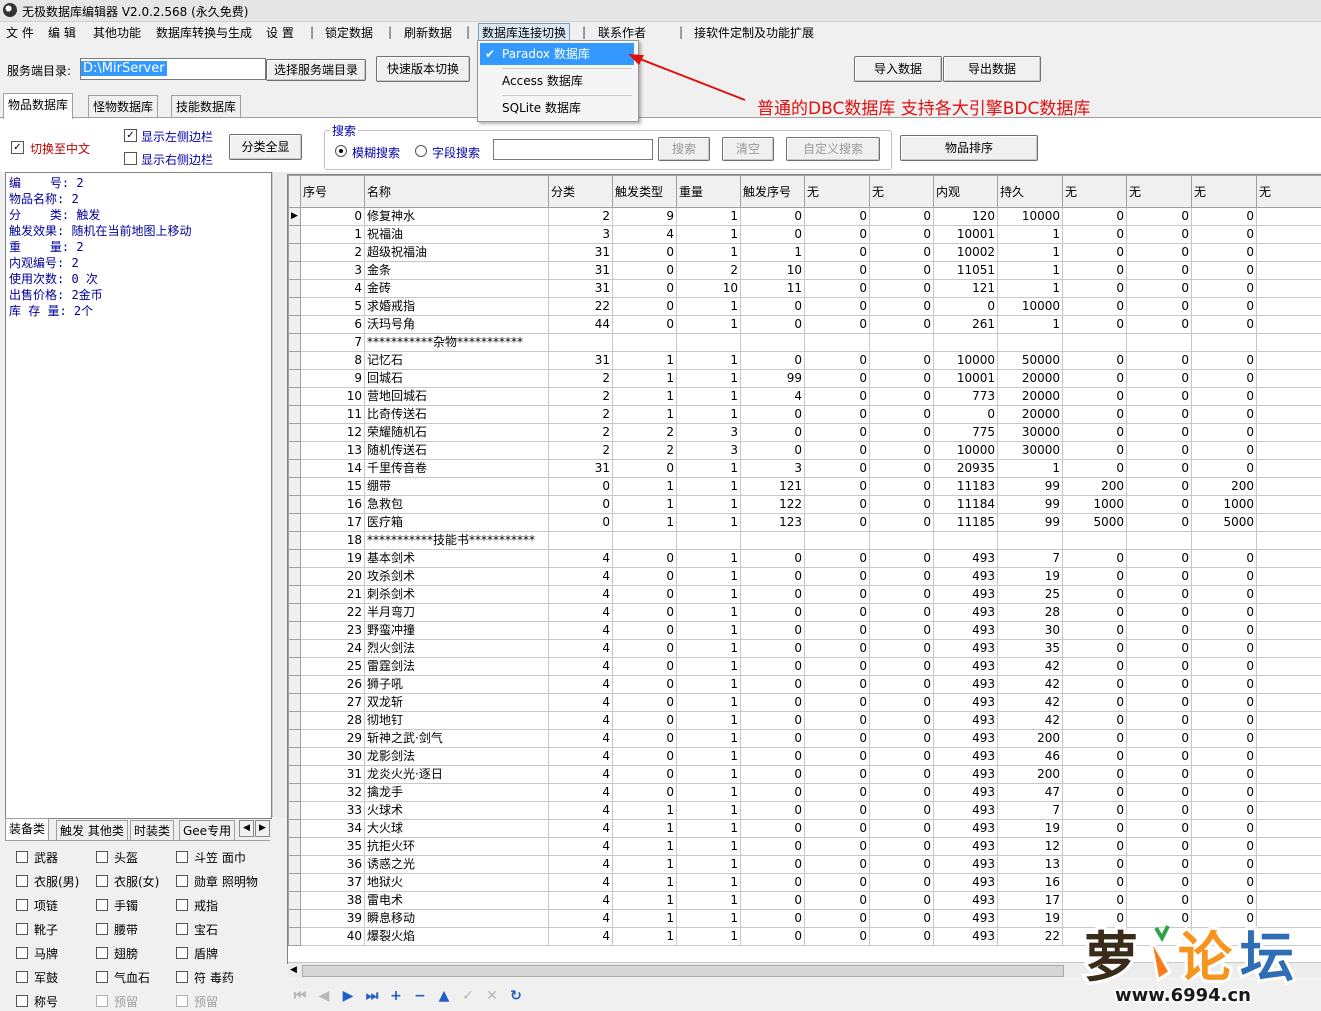  I want to click on menu-custom-development: 接软件定制及功能扩展, so click(754, 32).